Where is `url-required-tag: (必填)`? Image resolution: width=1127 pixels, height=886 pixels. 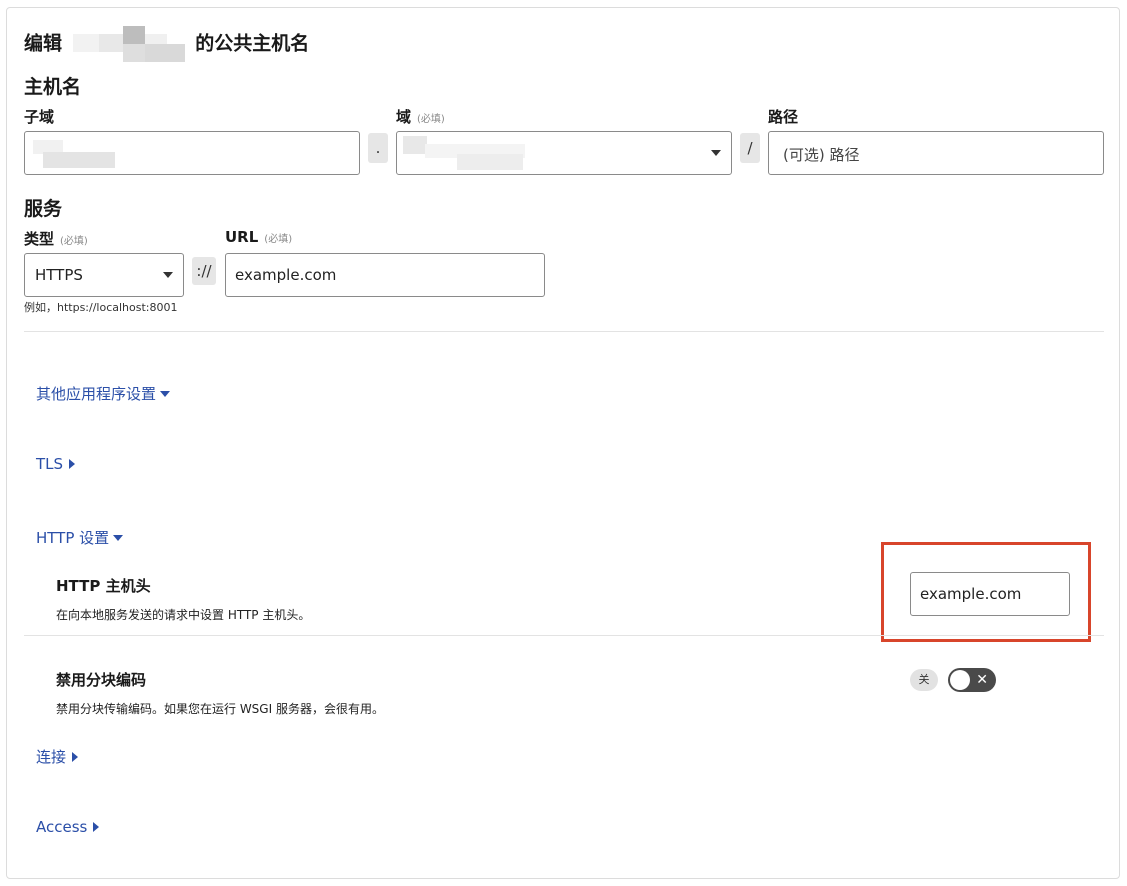 url-required-tag: (必填) is located at coordinates (278, 239).